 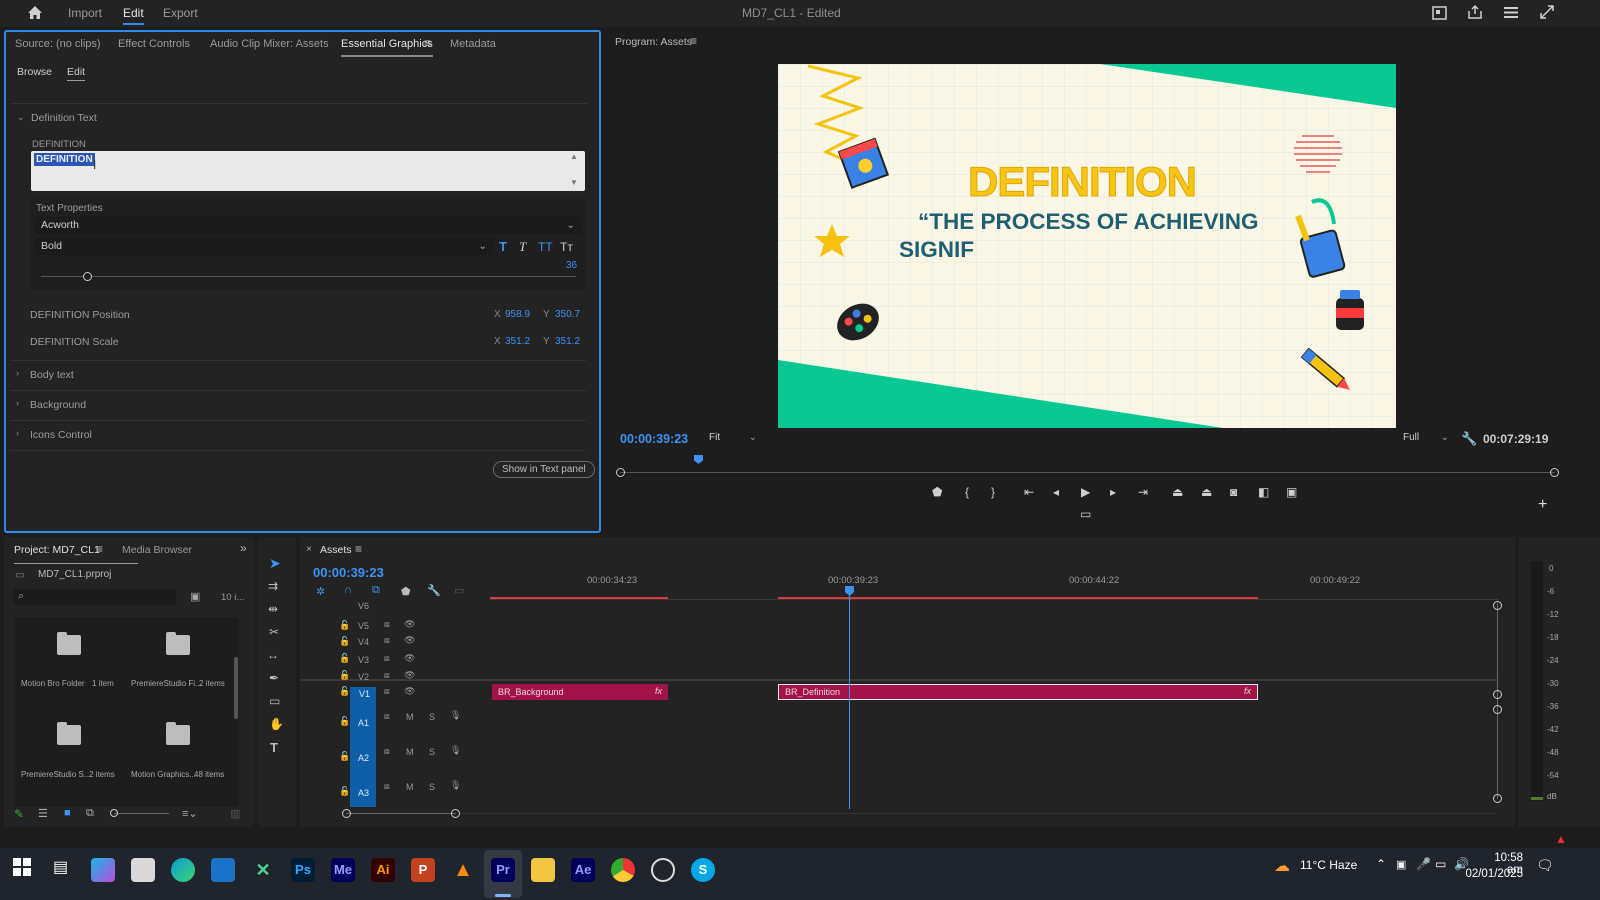 What do you see at coordinates (1328, 865) in the screenshot?
I see `weather-text: 11°C Haze` at bounding box center [1328, 865].